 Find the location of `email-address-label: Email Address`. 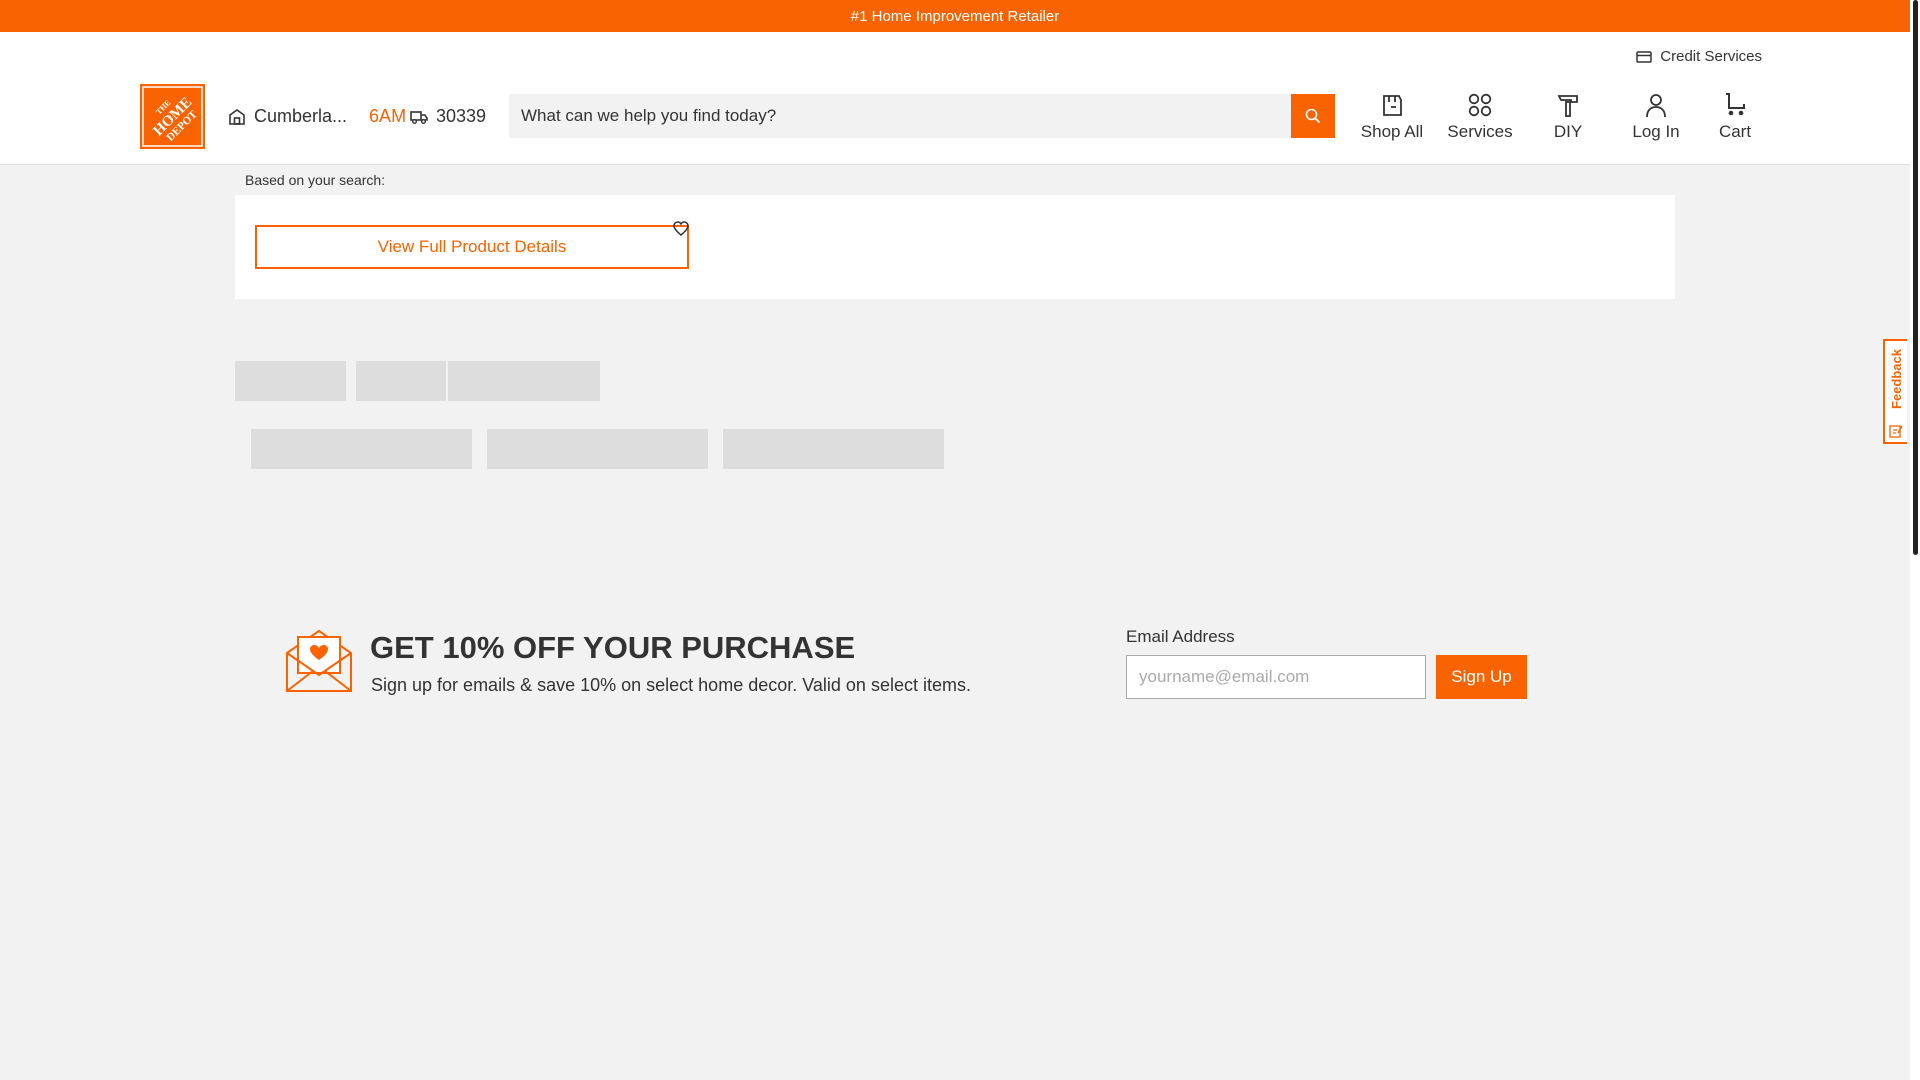

email-address-label: Email Address is located at coordinates (1180, 636).